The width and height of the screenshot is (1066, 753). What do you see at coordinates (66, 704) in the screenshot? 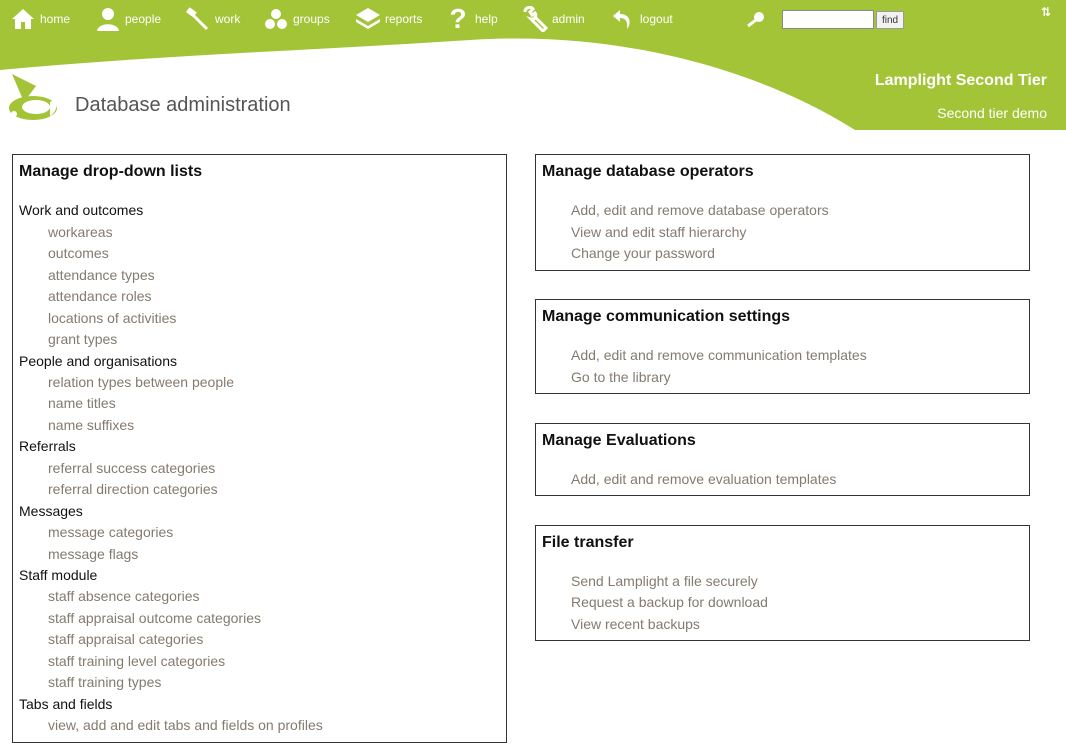
I see `group-tabs-and-fields: Tabs and fields` at bounding box center [66, 704].